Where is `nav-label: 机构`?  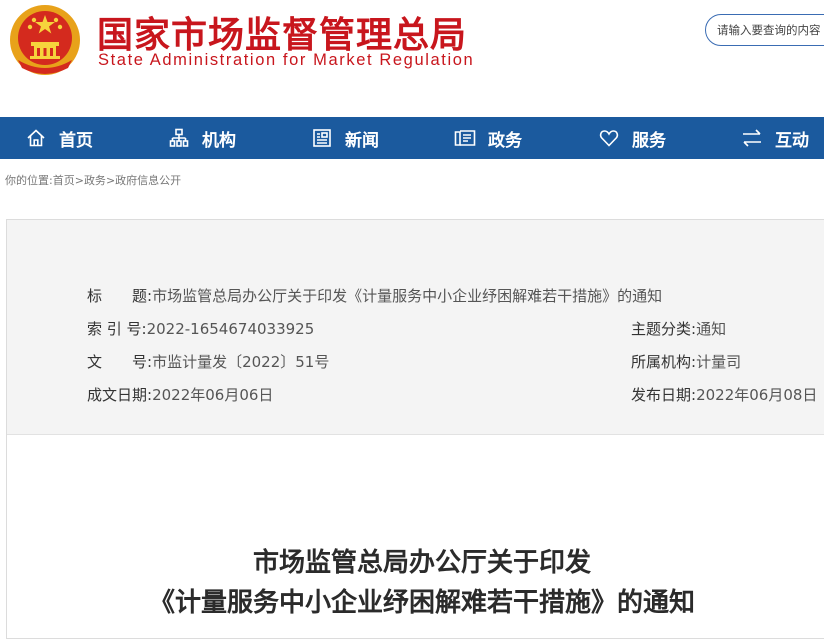 nav-label: 机构 is located at coordinates (219, 140).